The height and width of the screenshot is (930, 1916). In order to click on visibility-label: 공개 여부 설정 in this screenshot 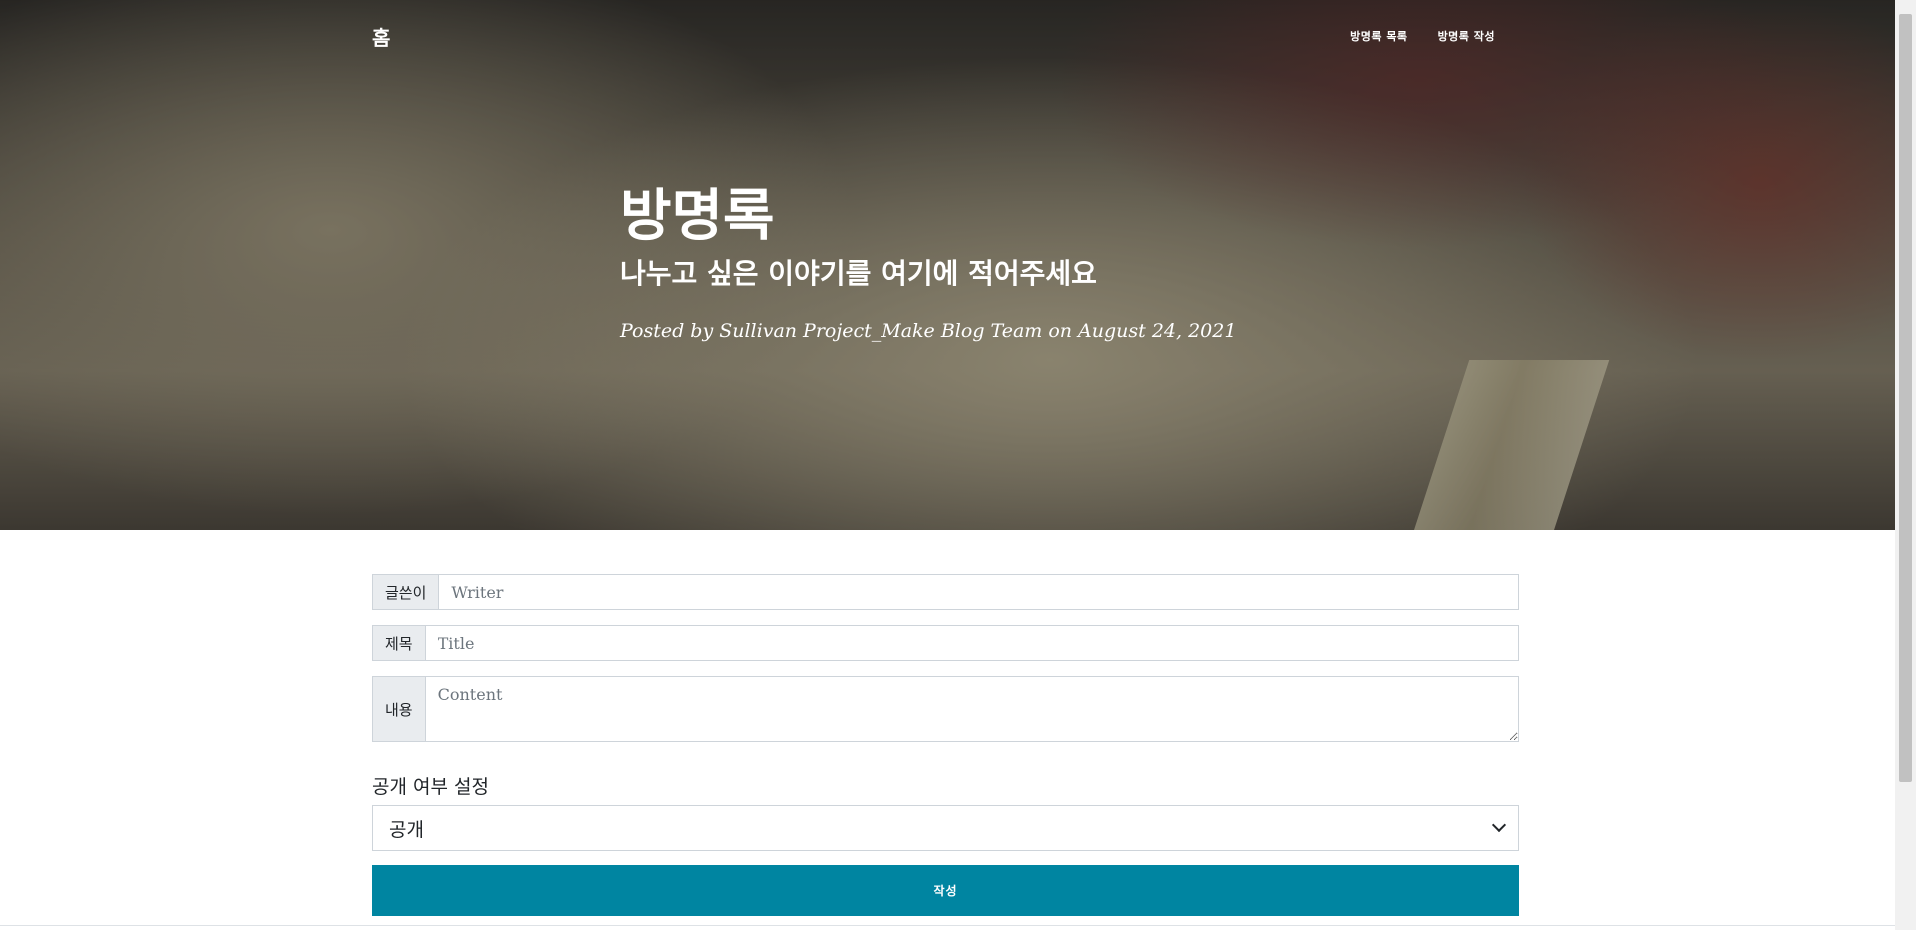, I will do `click(430, 787)`.